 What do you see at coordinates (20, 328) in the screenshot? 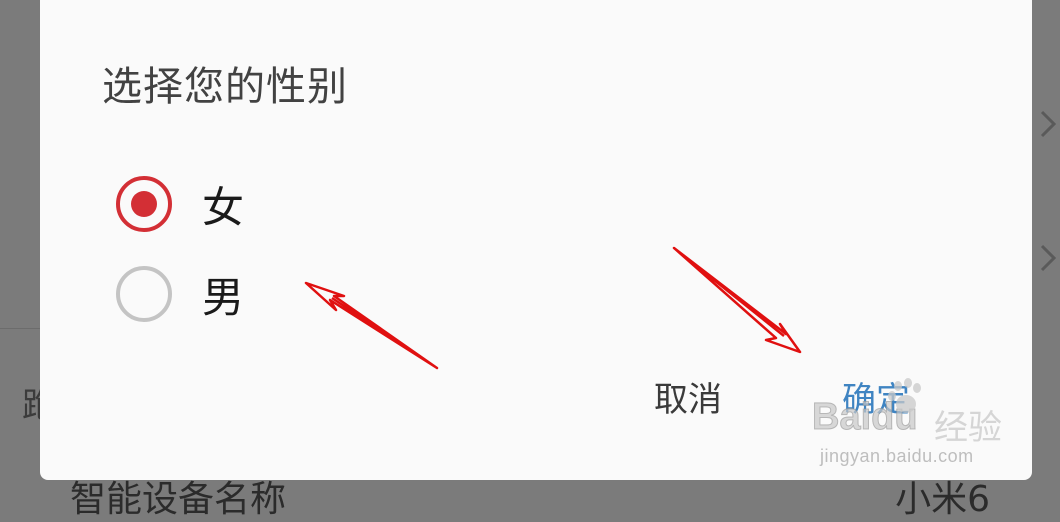
I see `background-divider` at bounding box center [20, 328].